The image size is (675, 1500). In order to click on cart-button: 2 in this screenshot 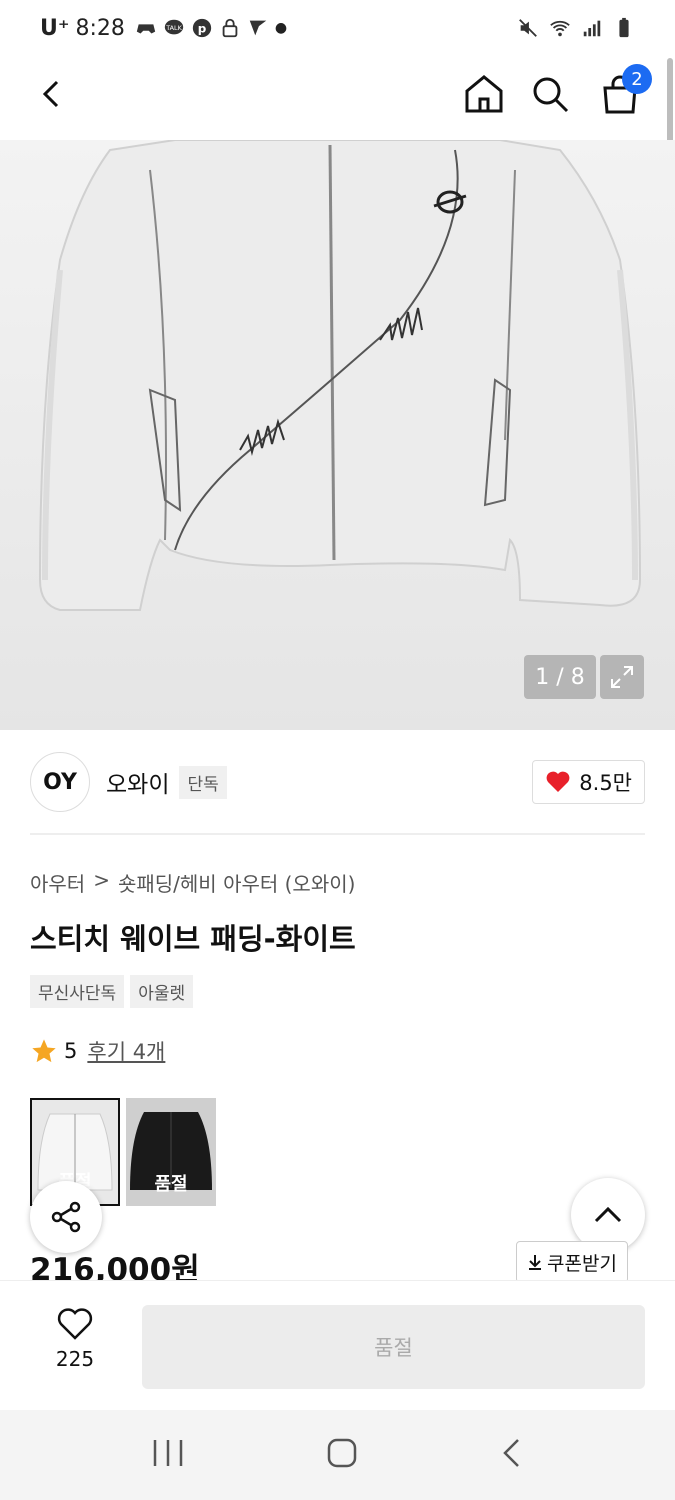, I will do `click(622, 93)`.